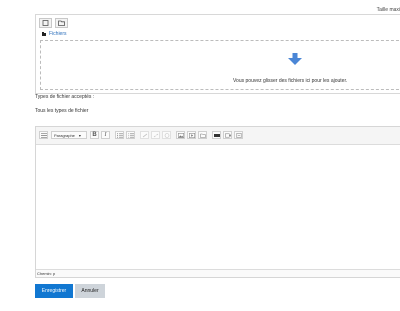 The image size is (400, 311). I want to click on unlink-button, so click(155, 135).